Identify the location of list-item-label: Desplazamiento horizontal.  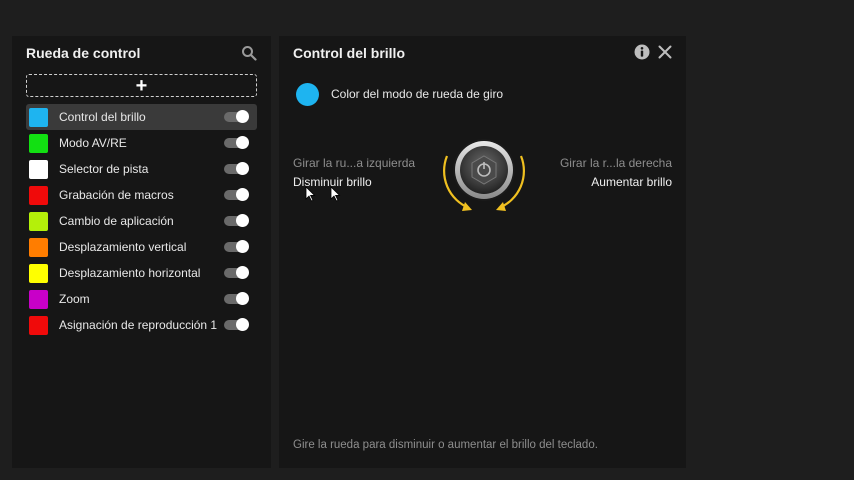
(130, 273).